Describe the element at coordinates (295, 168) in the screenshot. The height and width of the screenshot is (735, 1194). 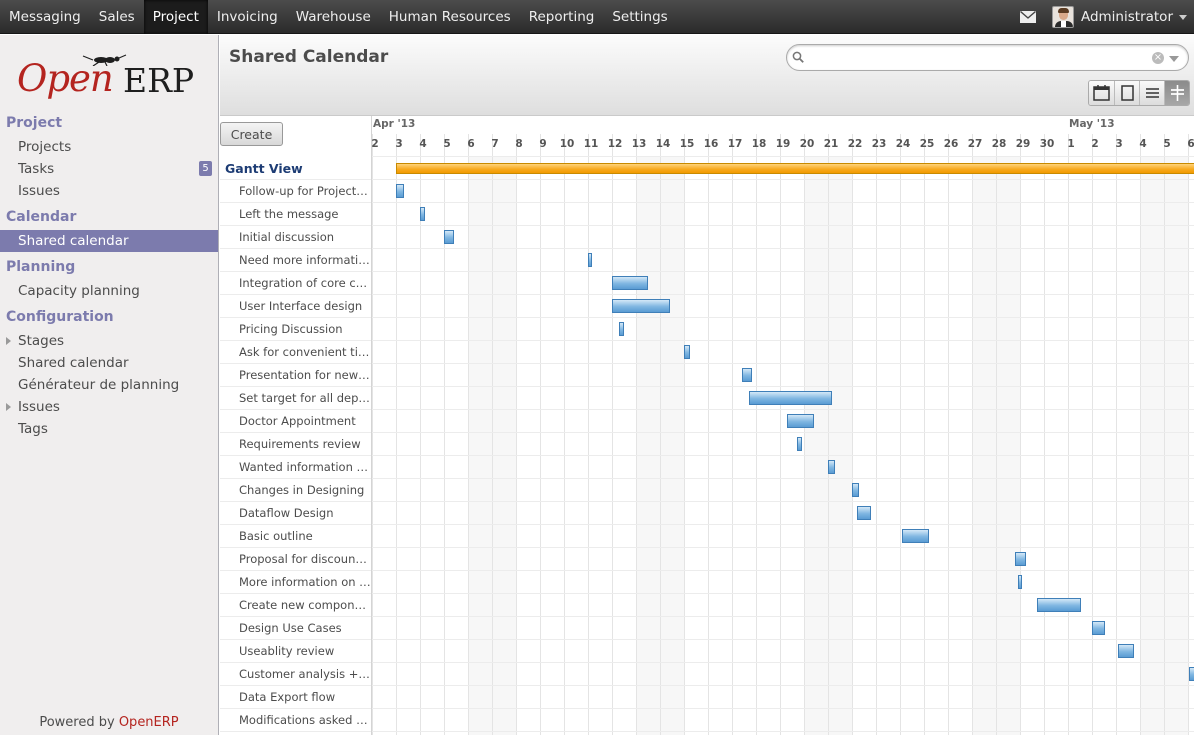
I see `gantt-group-label: Gantt View` at that location.